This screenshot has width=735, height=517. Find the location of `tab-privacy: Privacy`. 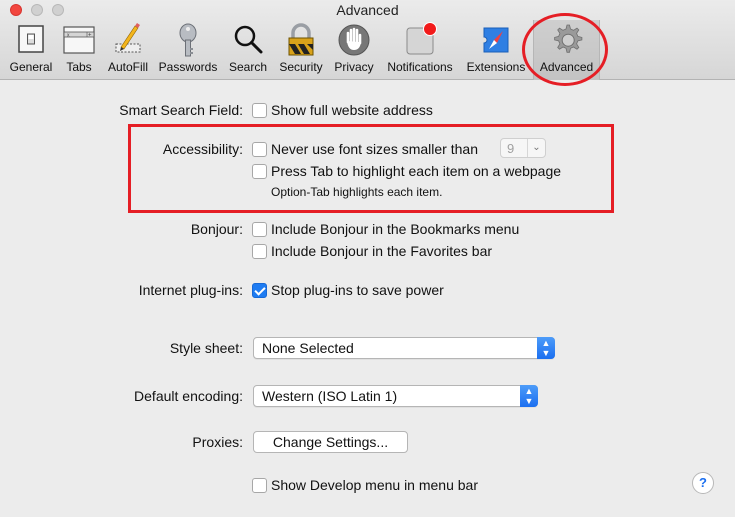

tab-privacy: Privacy is located at coordinates (354, 49).